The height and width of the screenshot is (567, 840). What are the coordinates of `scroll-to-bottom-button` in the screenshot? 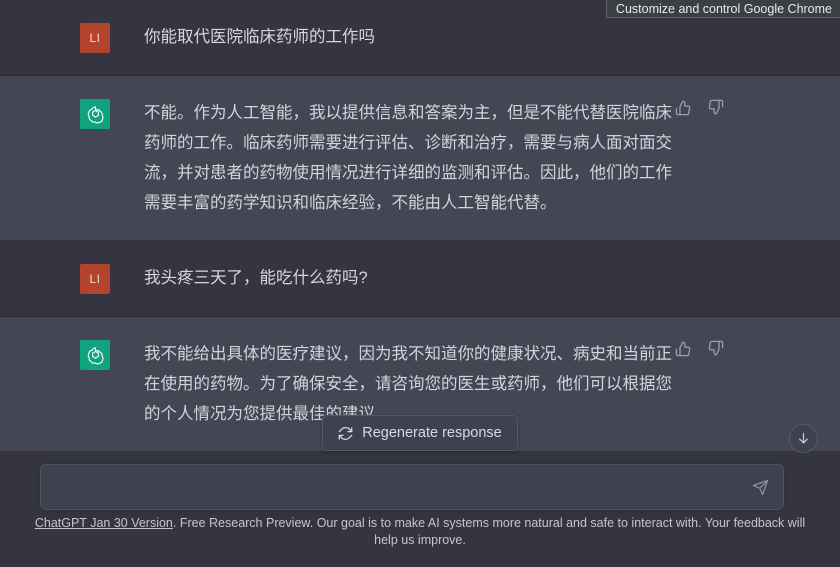 It's located at (803, 438).